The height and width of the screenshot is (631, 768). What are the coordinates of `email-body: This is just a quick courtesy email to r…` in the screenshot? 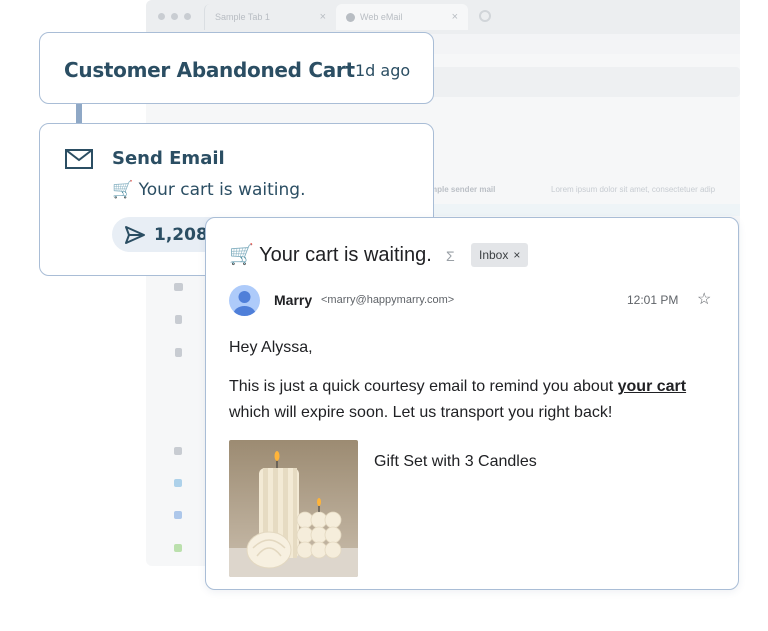 It's located at (479, 400).